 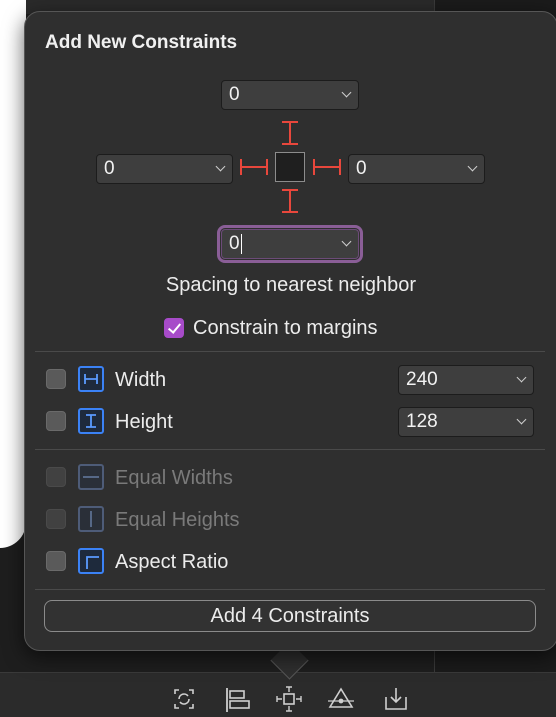 I want to click on constrain-to-margins-label: Constrain to margins, so click(x=285, y=328).